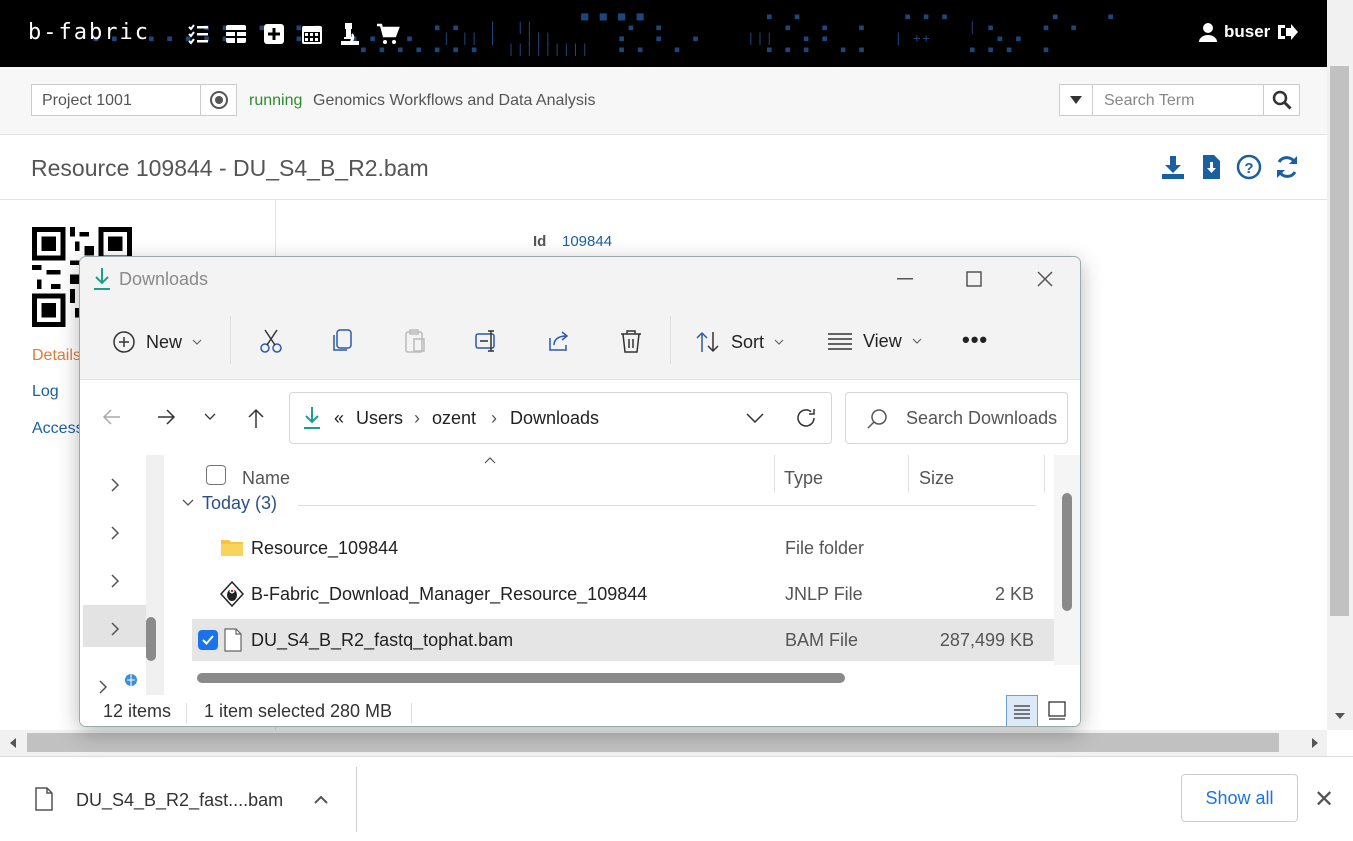 The width and height of the screenshot is (1353, 841). What do you see at coordinates (343, 341) in the screenshot?
I see `copy-icon` at bounding box center [343, 341].